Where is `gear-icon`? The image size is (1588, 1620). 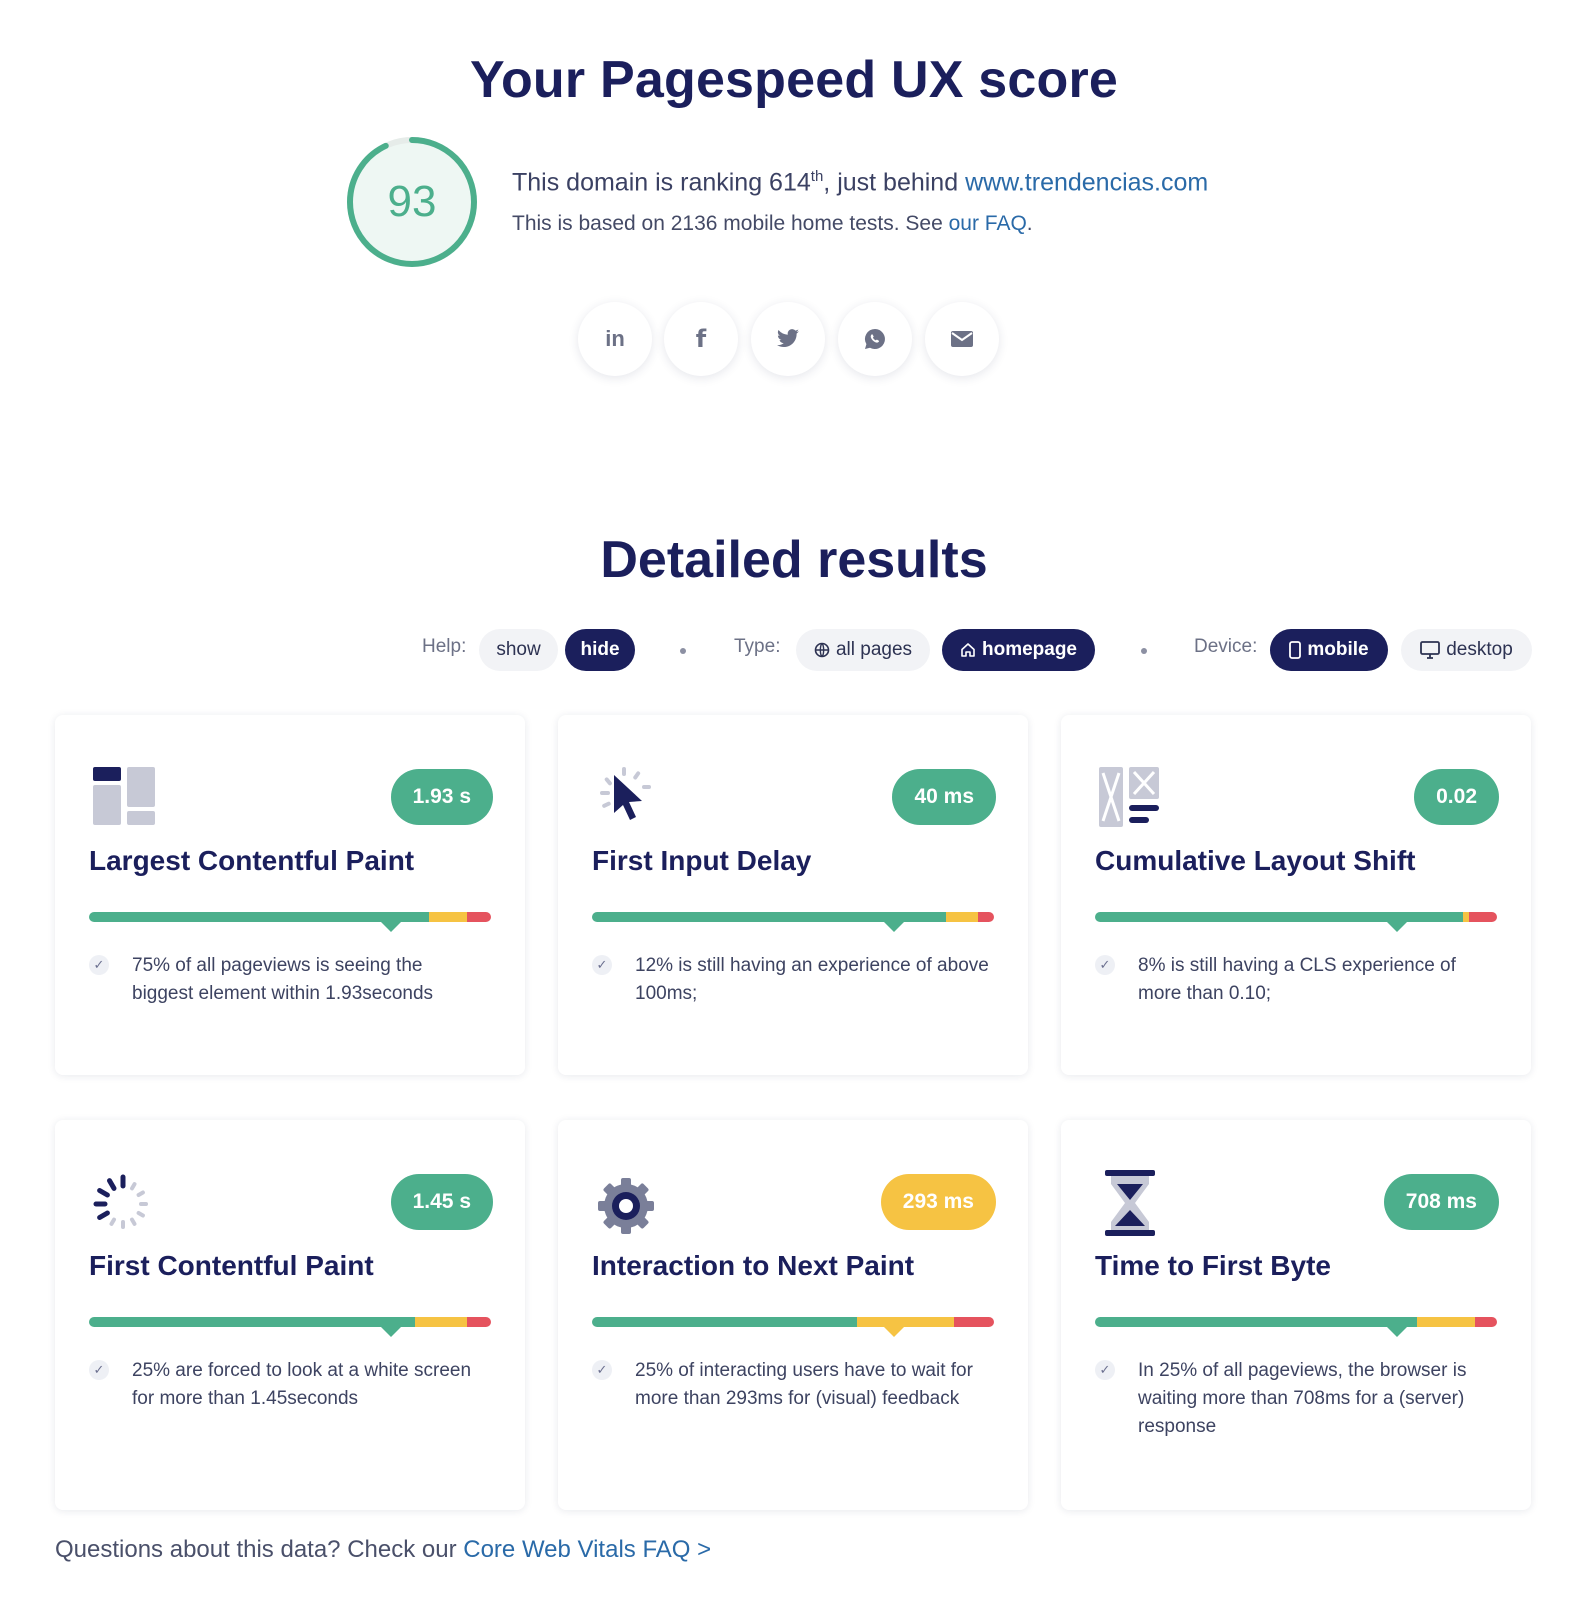
gear-icon is located at coordinates (626, 1206).